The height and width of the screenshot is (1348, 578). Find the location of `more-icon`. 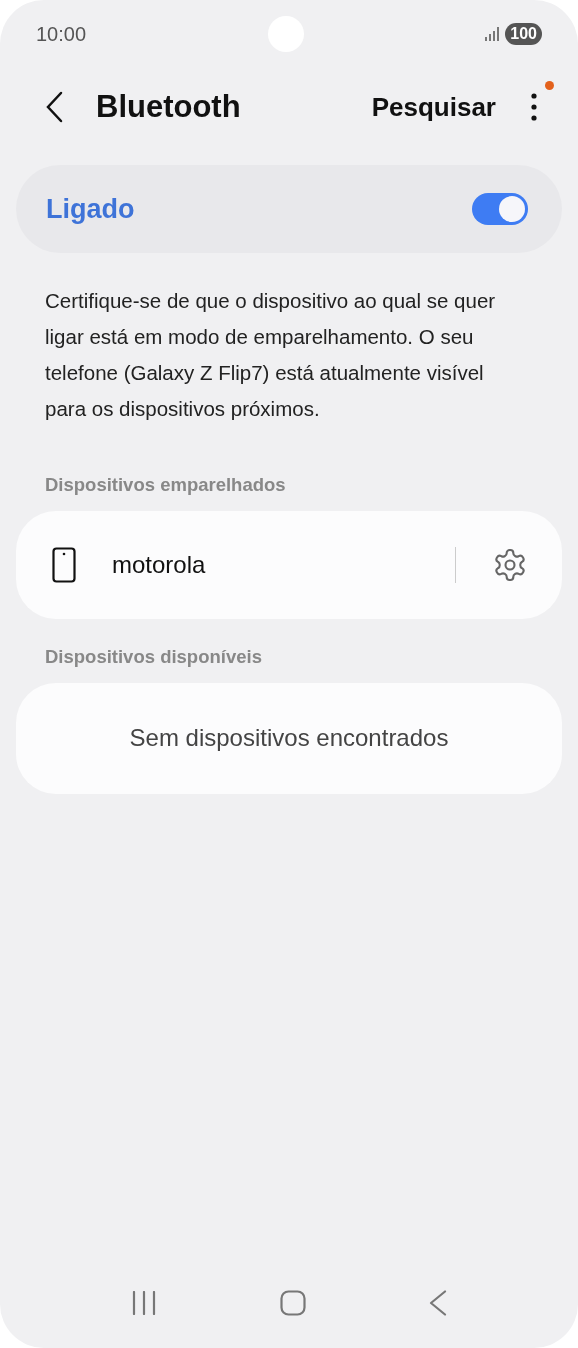

more-icon is located at coordinates (534, 107).